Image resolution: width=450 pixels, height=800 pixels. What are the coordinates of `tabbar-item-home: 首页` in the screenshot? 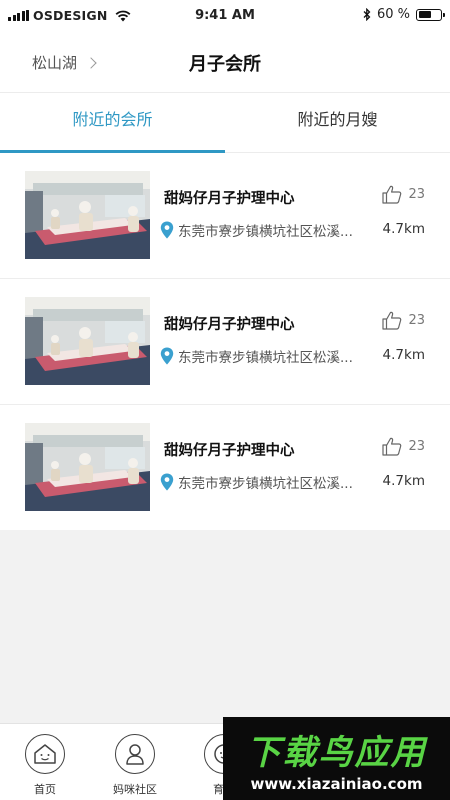 It's located at (45, 765).